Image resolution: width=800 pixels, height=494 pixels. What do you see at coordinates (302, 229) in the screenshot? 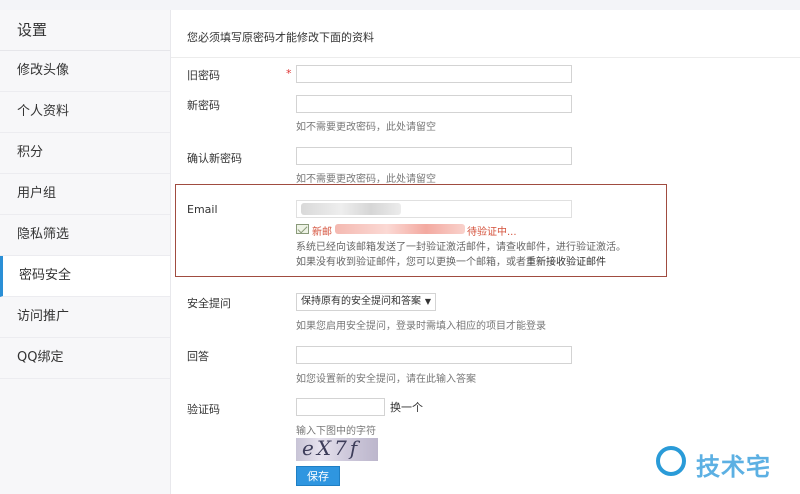
I see `envelope-icon` at bounding box center [302, 229].